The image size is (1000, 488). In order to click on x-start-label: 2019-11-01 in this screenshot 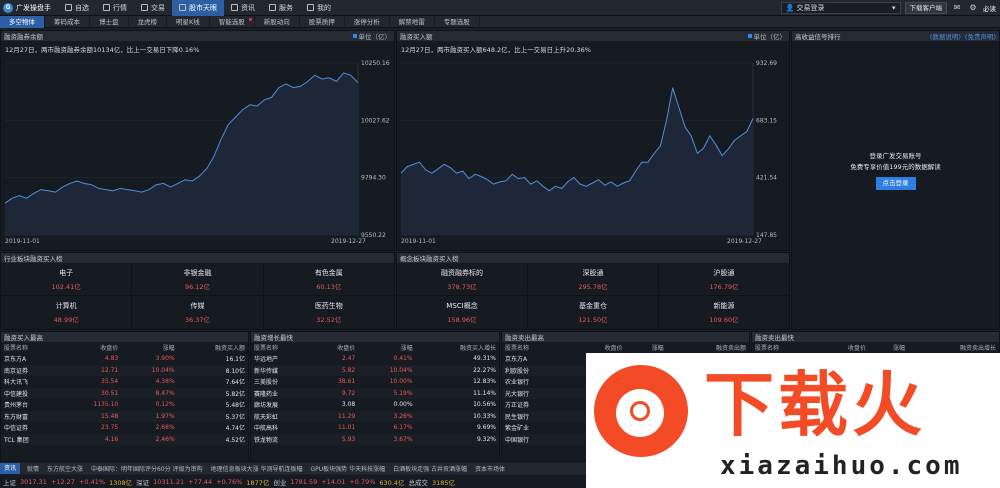, I will do `click(22, 241)`.